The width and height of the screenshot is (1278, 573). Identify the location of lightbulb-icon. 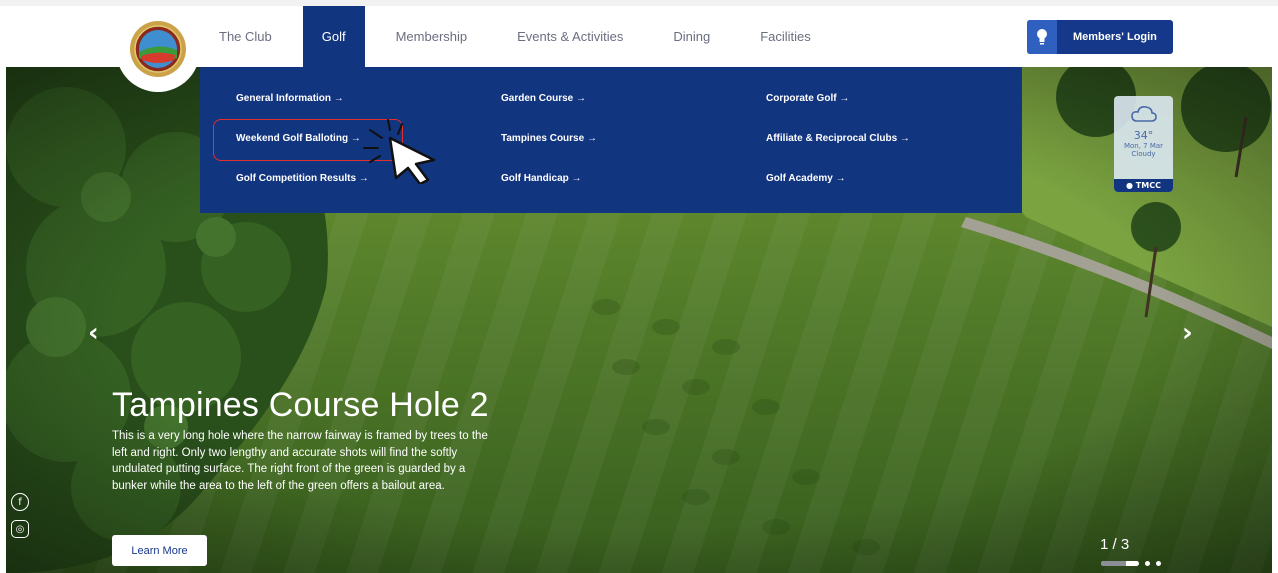
(1042, 37).